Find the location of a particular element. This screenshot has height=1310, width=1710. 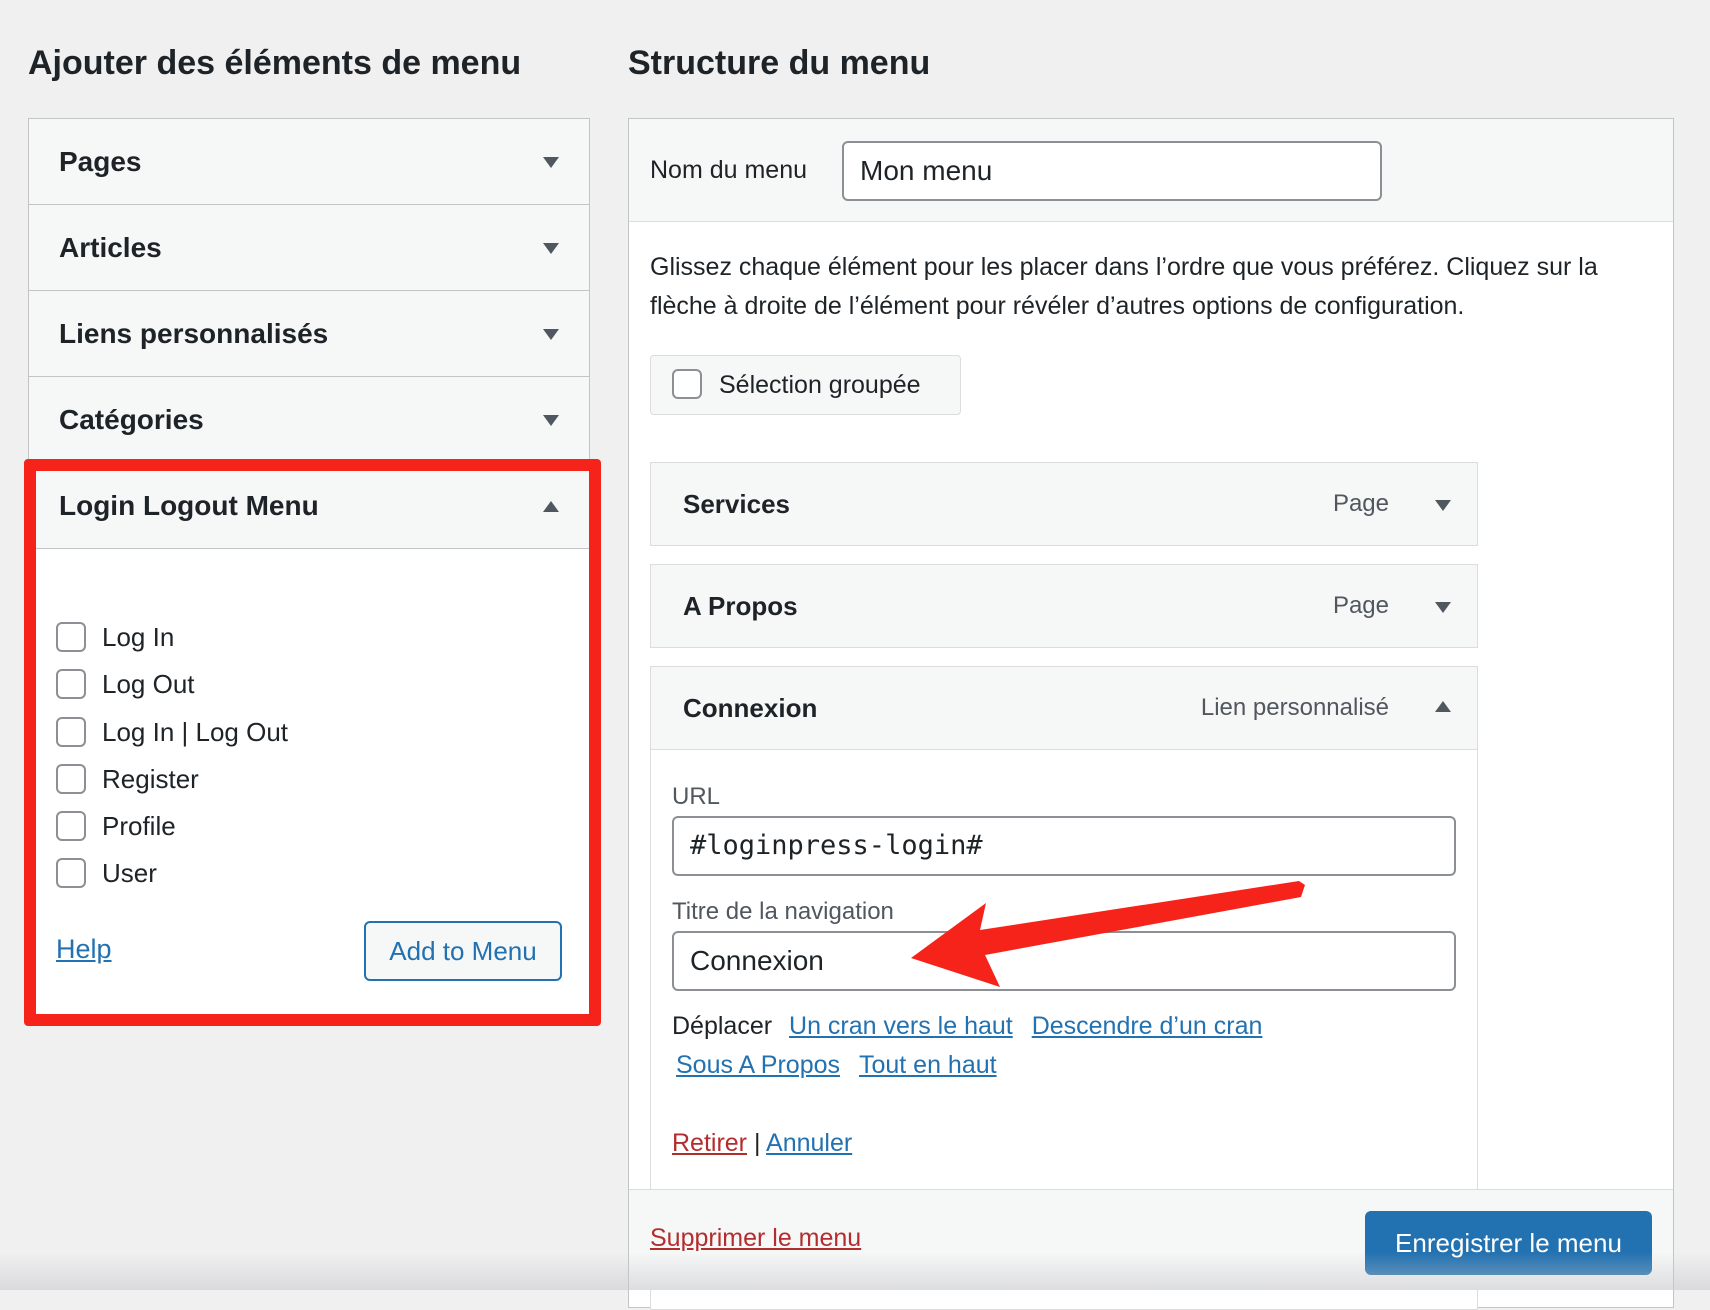

menu-item-title: Services is located at coordinates (736, 504).